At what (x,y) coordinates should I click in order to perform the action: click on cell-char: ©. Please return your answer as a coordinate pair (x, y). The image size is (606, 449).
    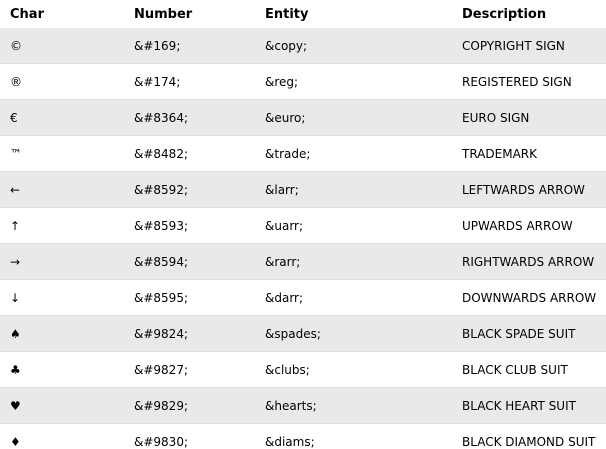
    Looking at the image, I should click on (62, 46).